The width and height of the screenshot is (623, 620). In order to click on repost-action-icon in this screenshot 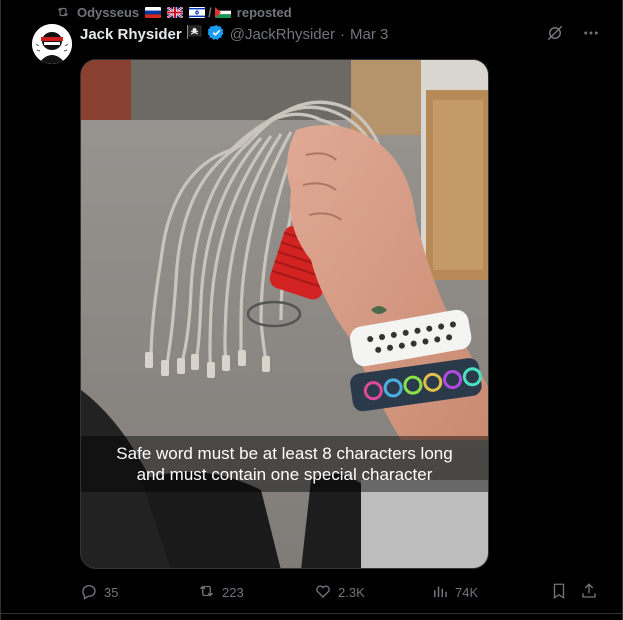, I will do `click(206, 592)`.